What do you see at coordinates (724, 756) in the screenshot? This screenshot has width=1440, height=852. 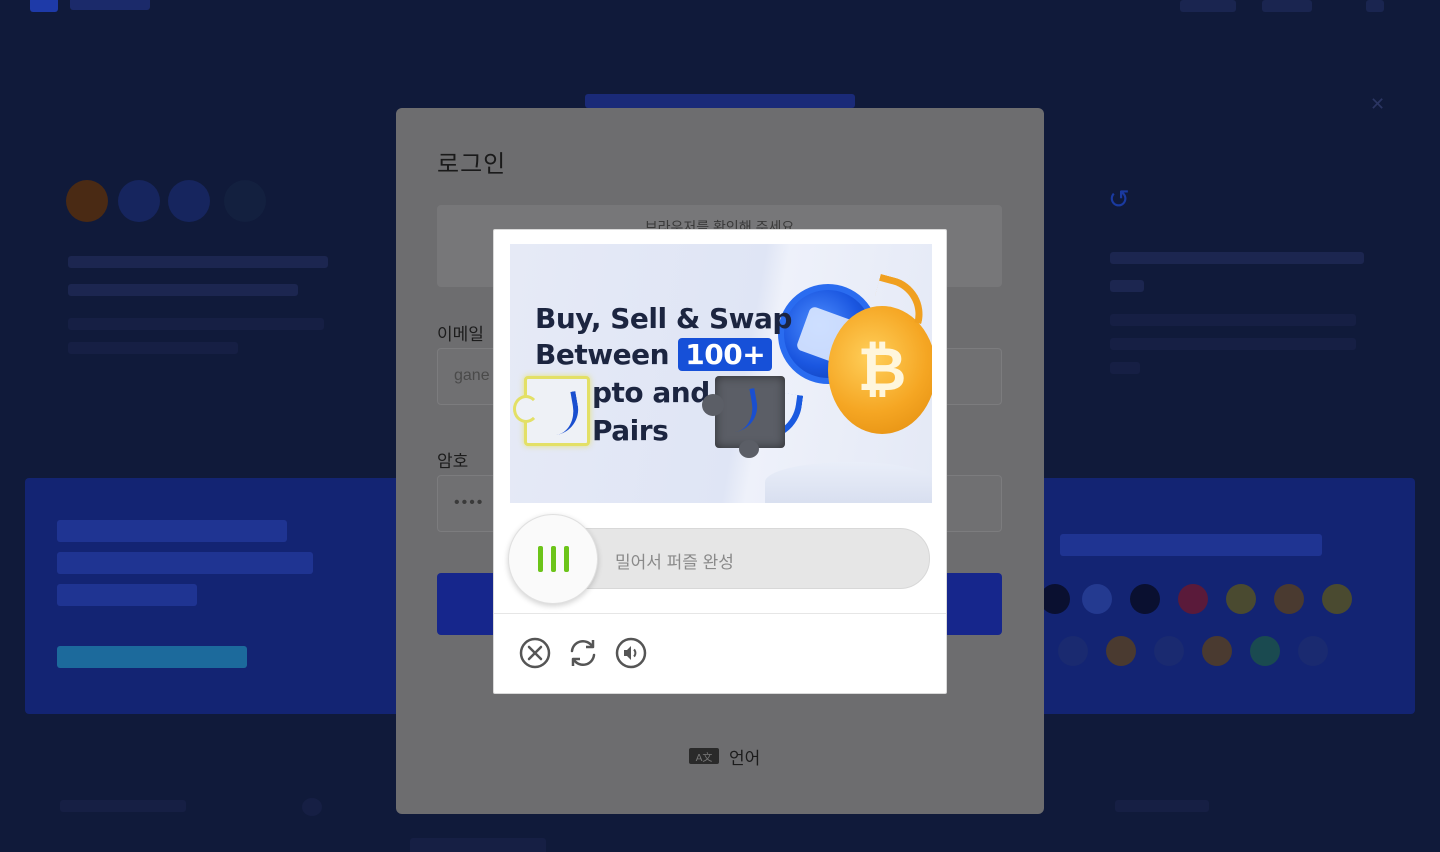 I see `language-selector: A文 언어` at bounding box center [724, 756].